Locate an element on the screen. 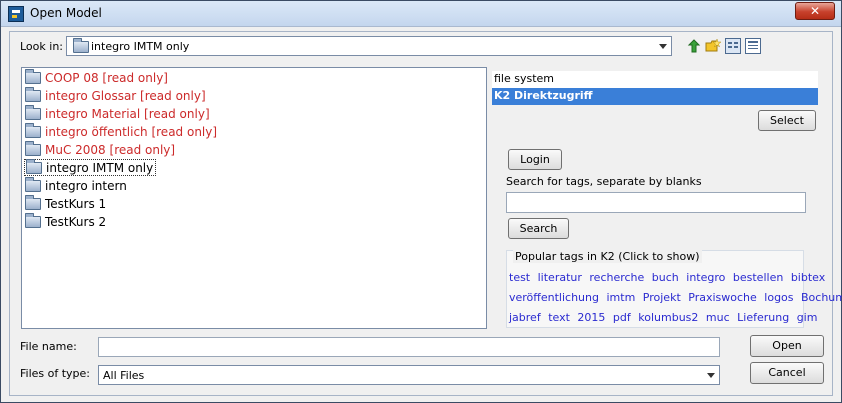  tag-link: Lieferung is located at coordinates (763, 317).